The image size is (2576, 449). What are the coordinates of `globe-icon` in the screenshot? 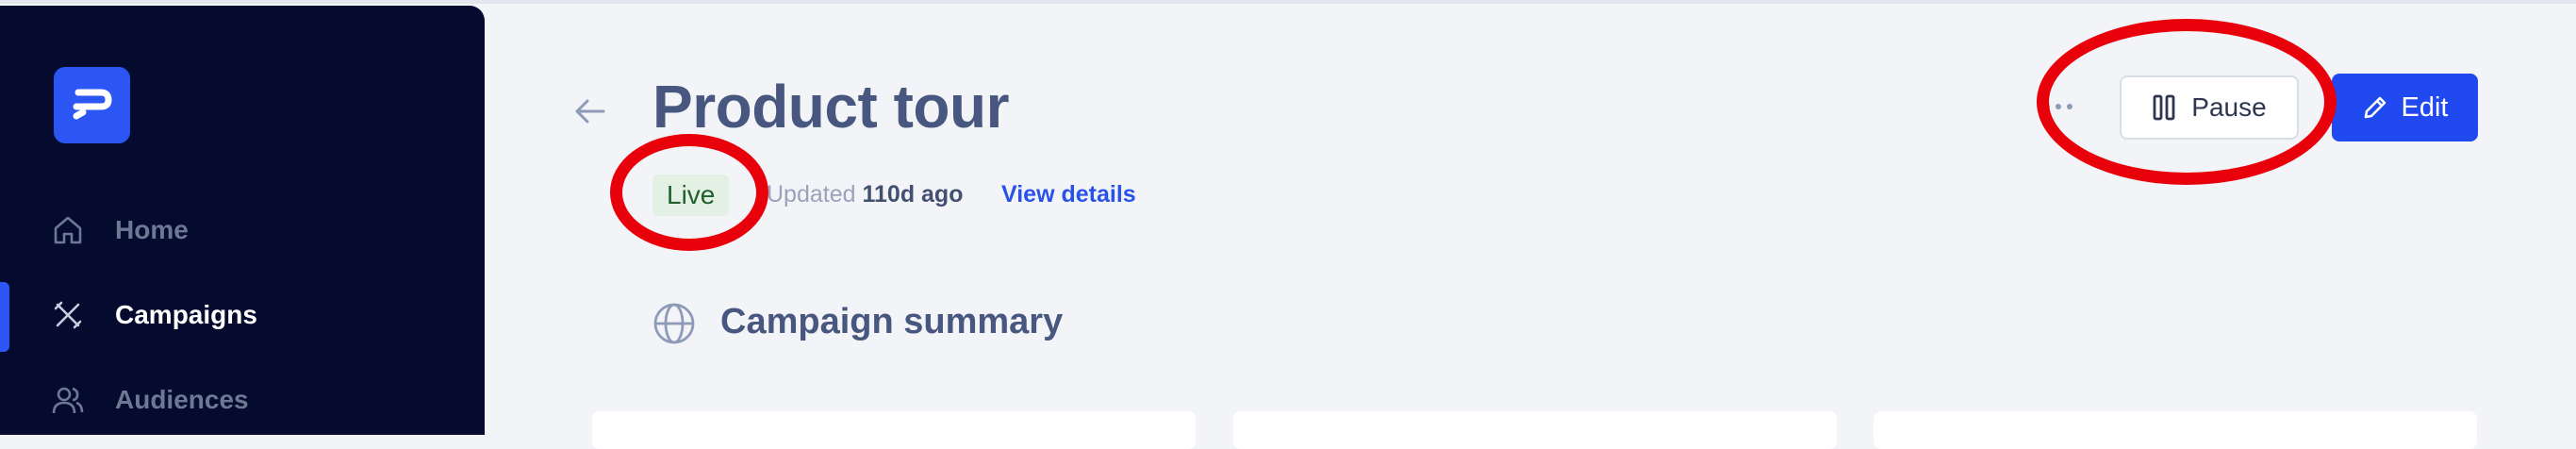 It's located at (674, 323).